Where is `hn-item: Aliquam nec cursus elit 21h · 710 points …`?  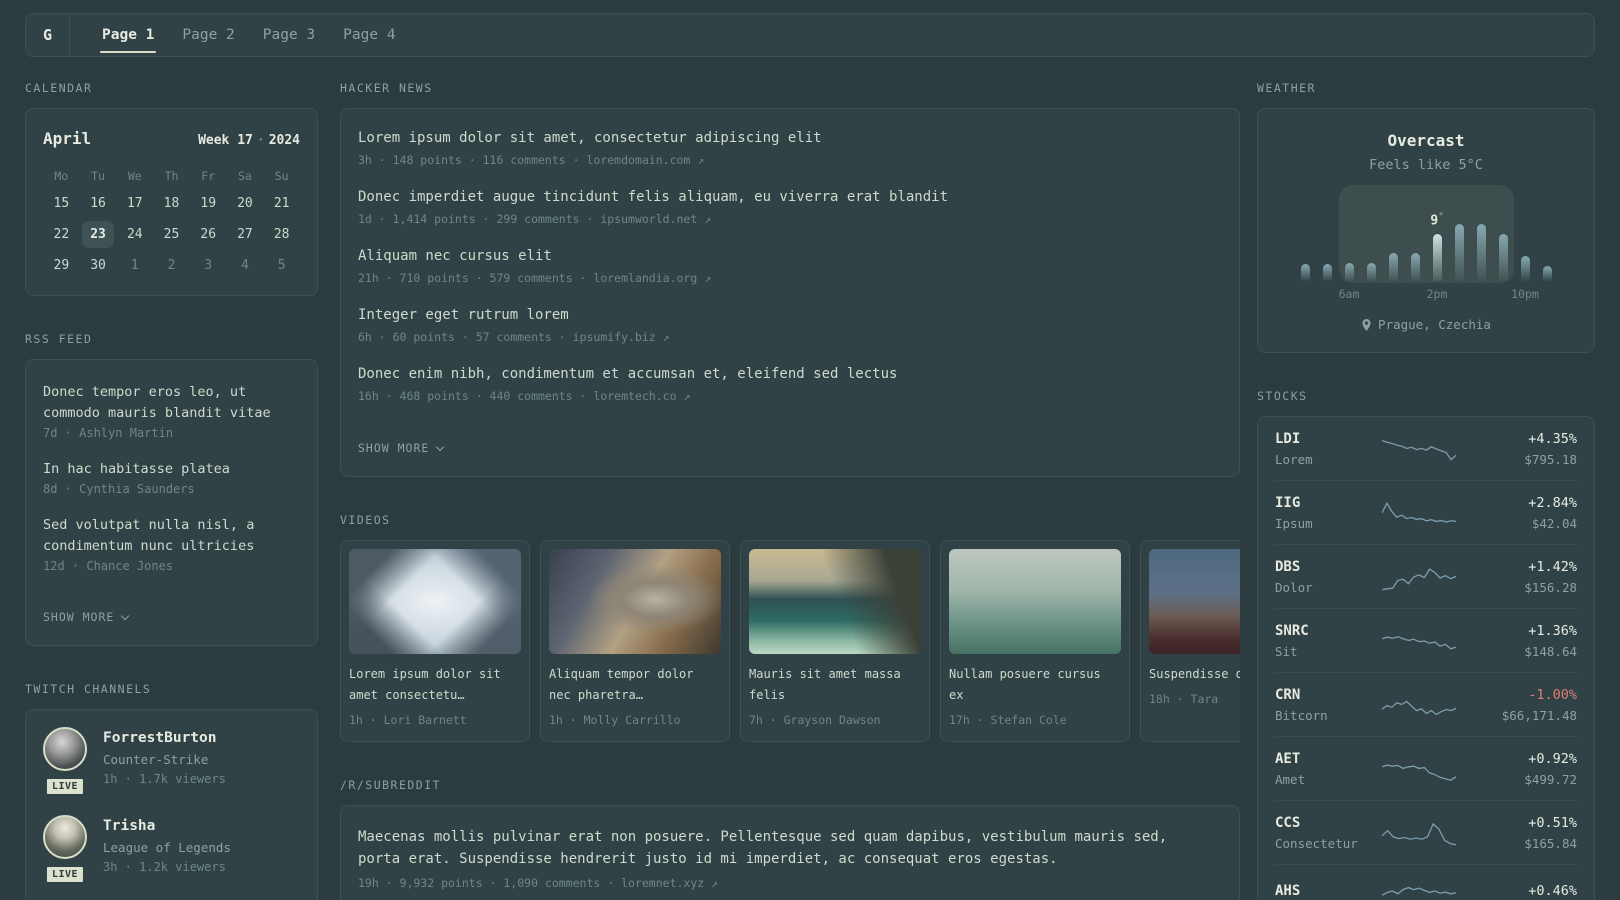
hn-item: Aliquam nec cursus elit 21h · 710 points … is located at coordinates (790, 266).